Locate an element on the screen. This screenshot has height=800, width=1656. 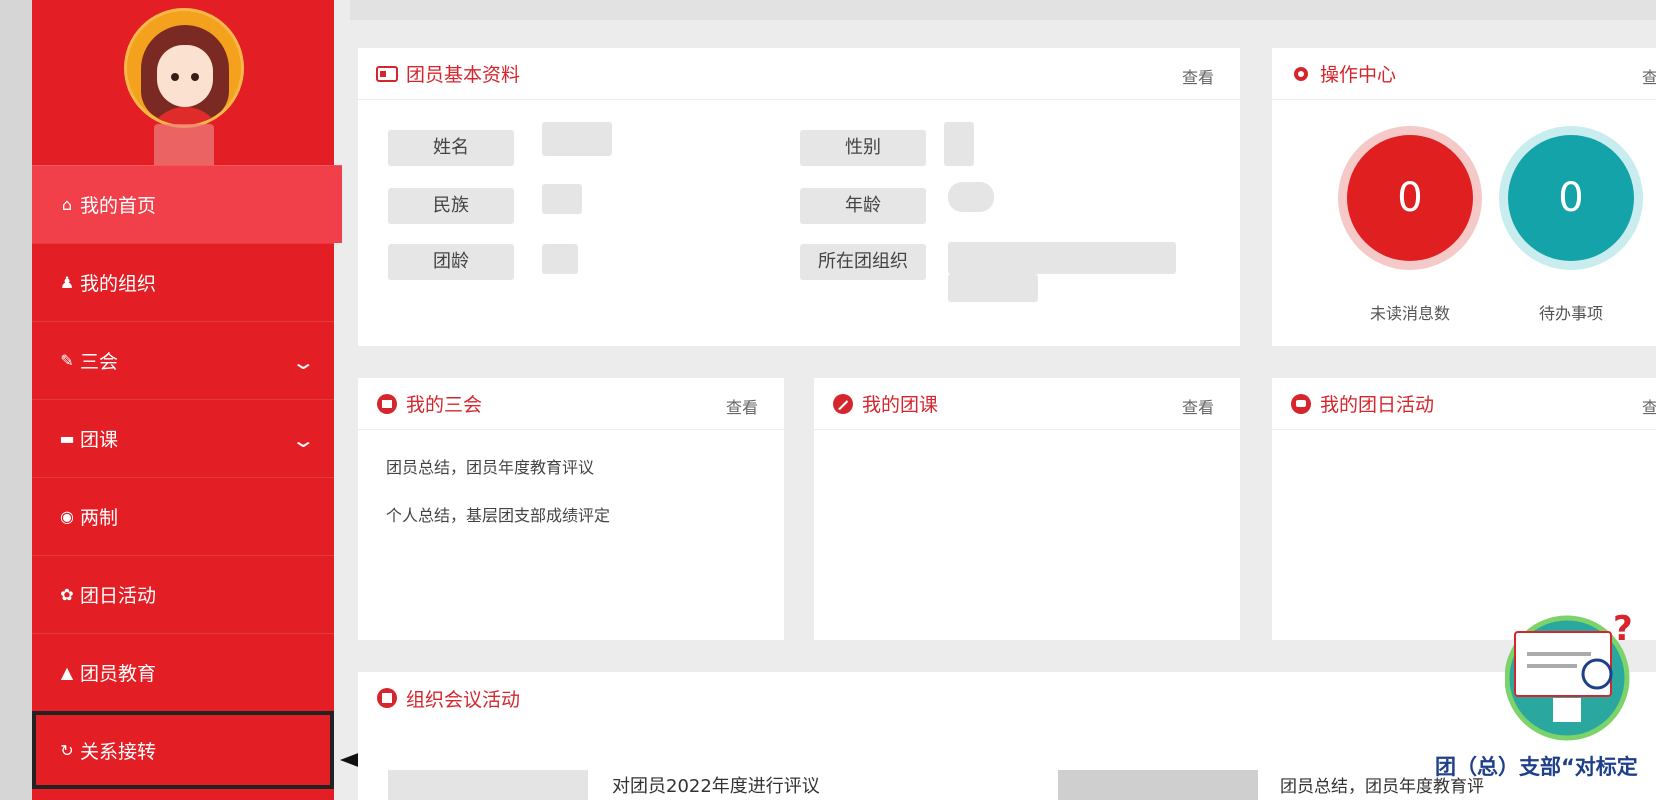
gender-label: 性别 is located at coordinates (863, 148).